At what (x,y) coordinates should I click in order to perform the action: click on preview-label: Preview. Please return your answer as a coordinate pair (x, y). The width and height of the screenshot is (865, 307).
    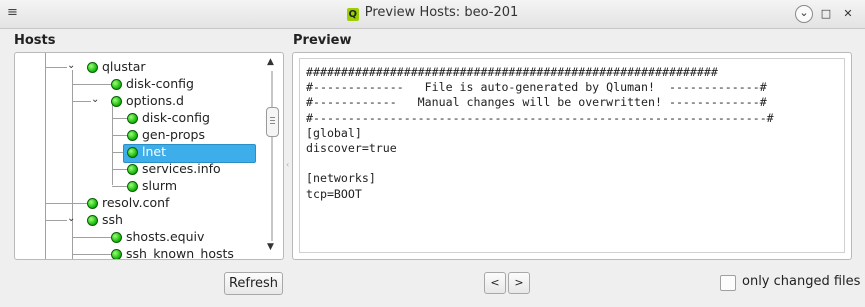
    Looking at the image, I should click on (322, 40).